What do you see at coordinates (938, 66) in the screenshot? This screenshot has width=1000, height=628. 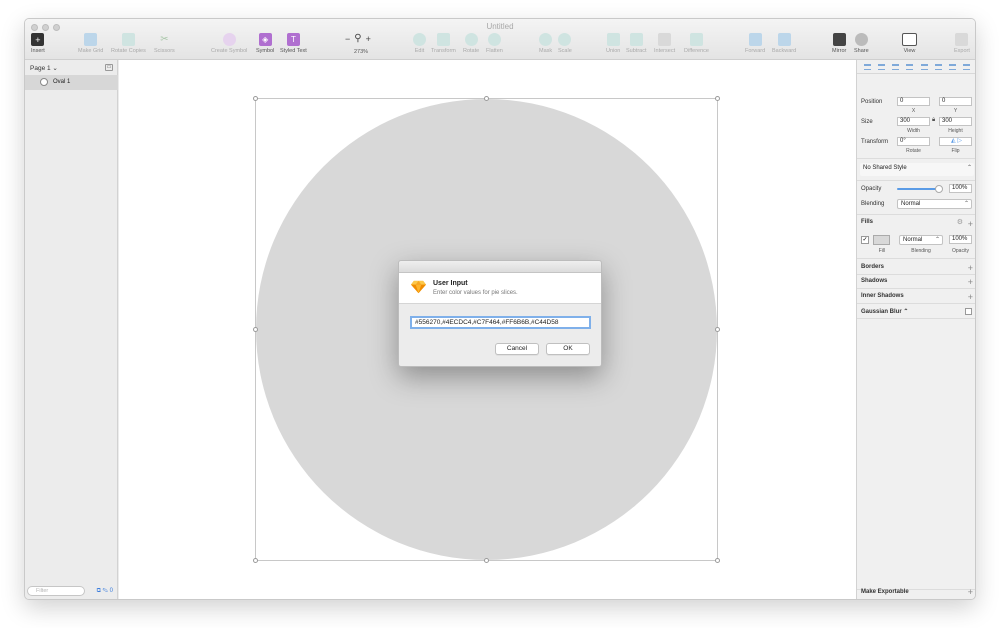 I see `align-bottom-icon` at bounding box center [938, 66].